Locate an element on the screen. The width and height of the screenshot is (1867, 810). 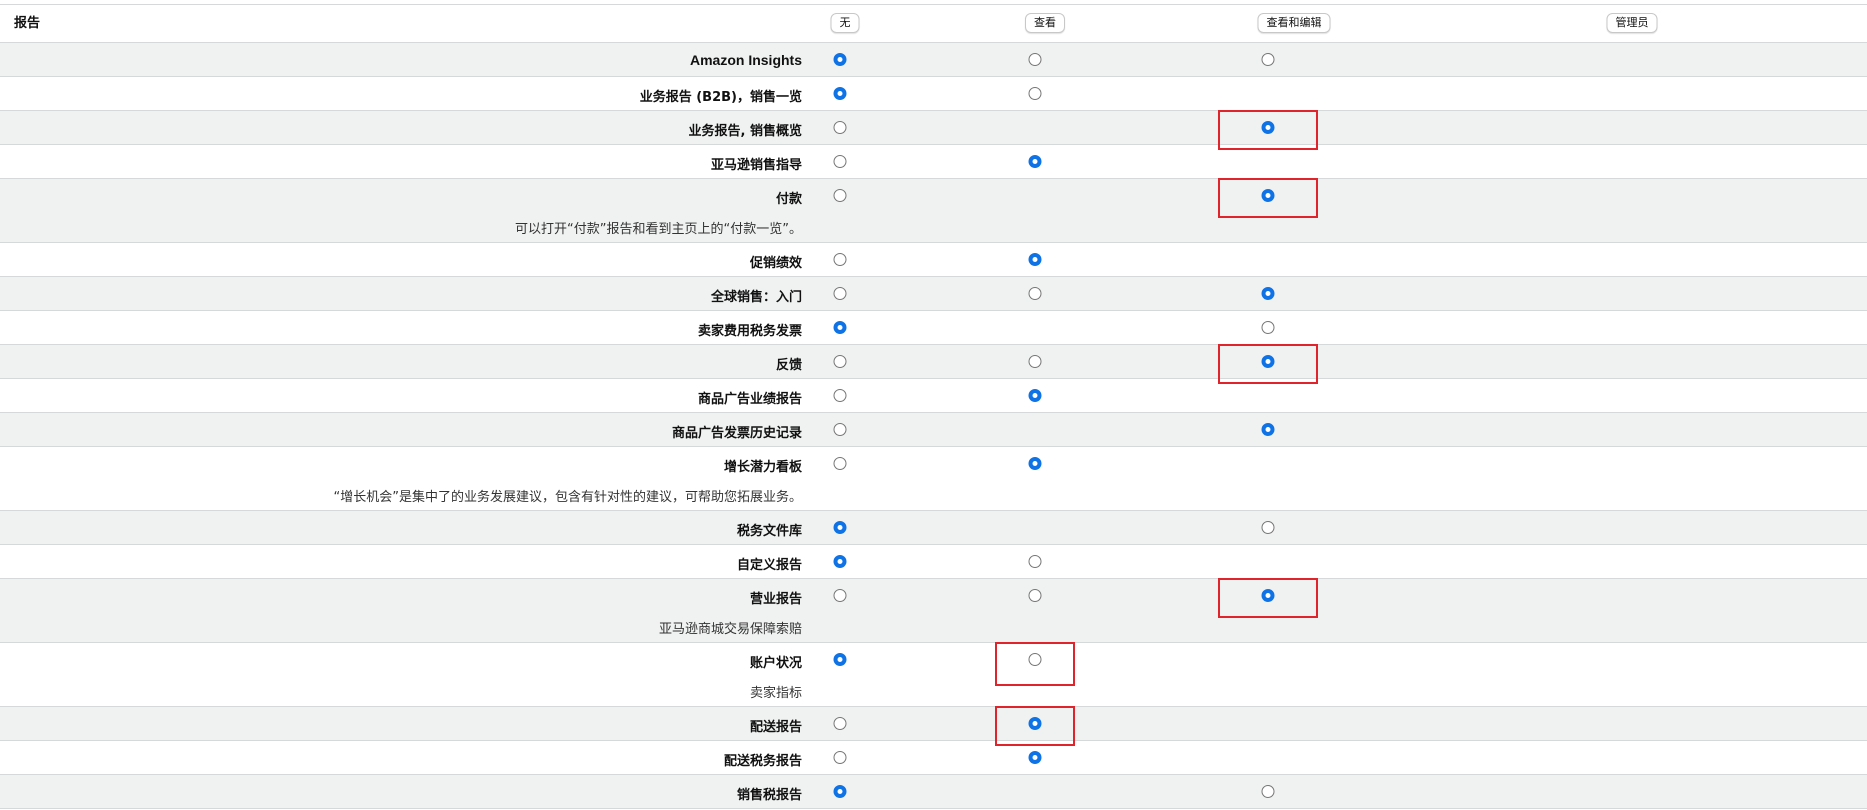
table-row: 卖家费用税务发票 is located at coordinates (933, 328).